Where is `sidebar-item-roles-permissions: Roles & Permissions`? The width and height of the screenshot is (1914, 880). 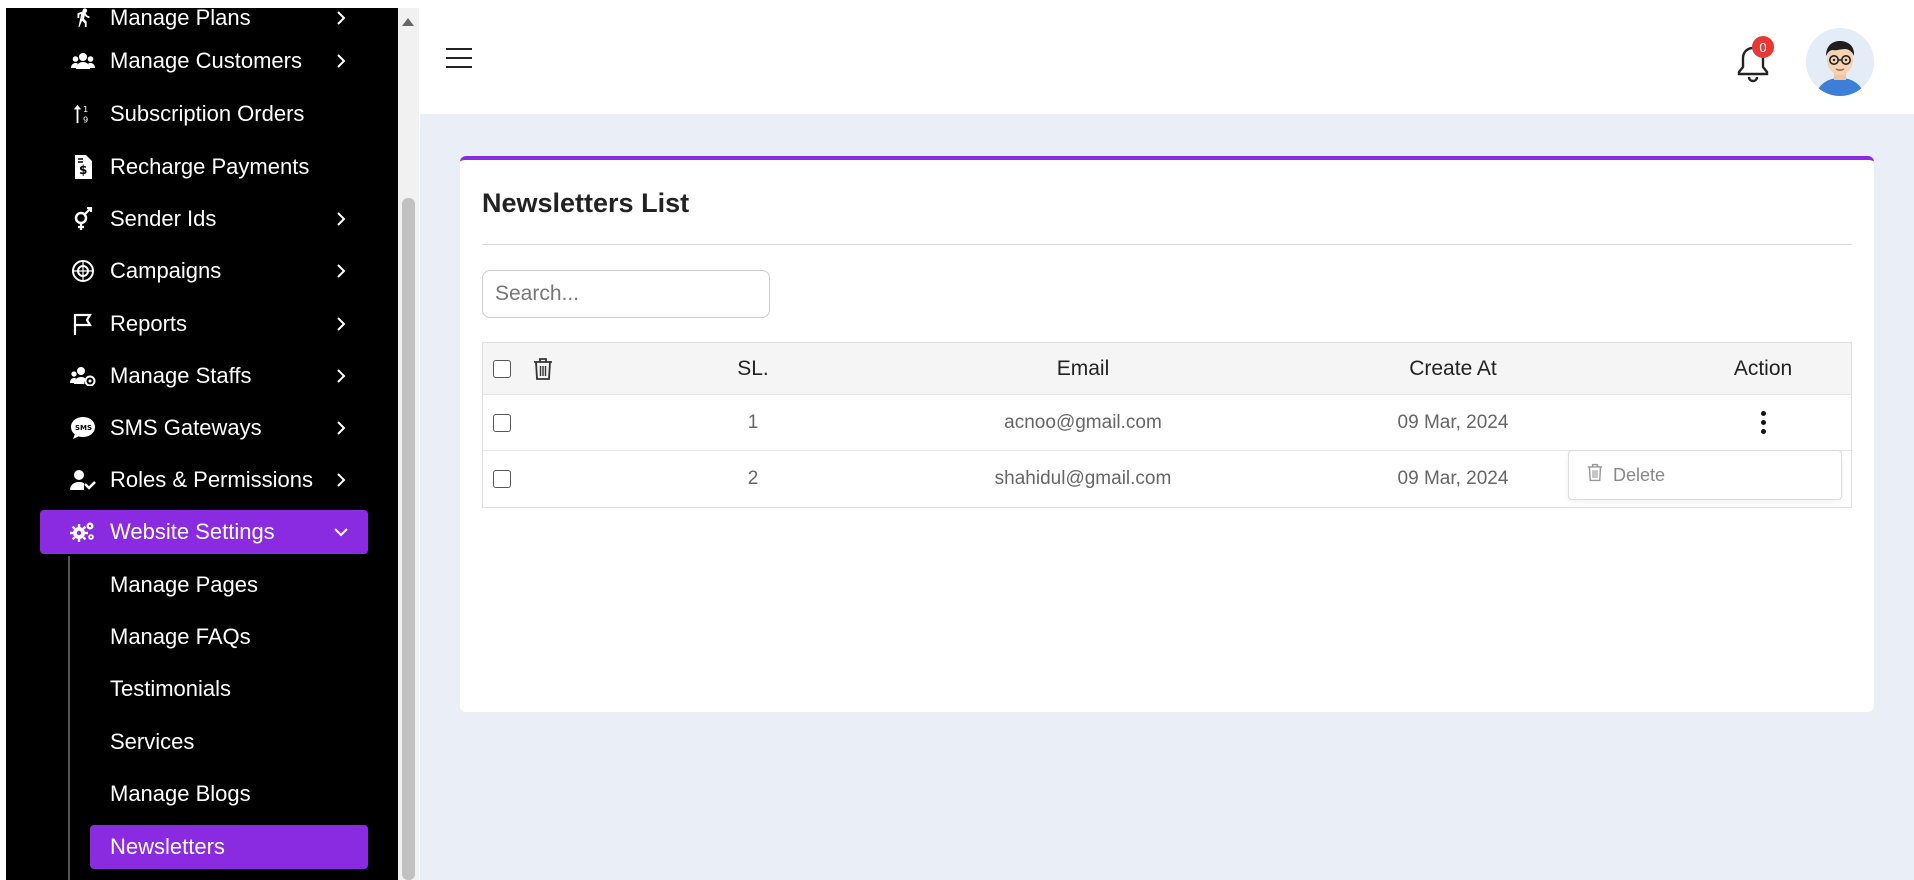 sidebar-item-roles-permissions: Roles & Permissions is located at coordinates (204, 480).